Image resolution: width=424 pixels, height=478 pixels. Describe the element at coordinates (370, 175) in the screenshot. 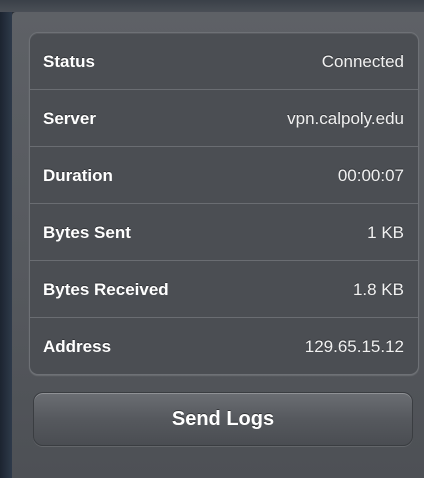

I see `duration-value: 00:00:07` at that location.